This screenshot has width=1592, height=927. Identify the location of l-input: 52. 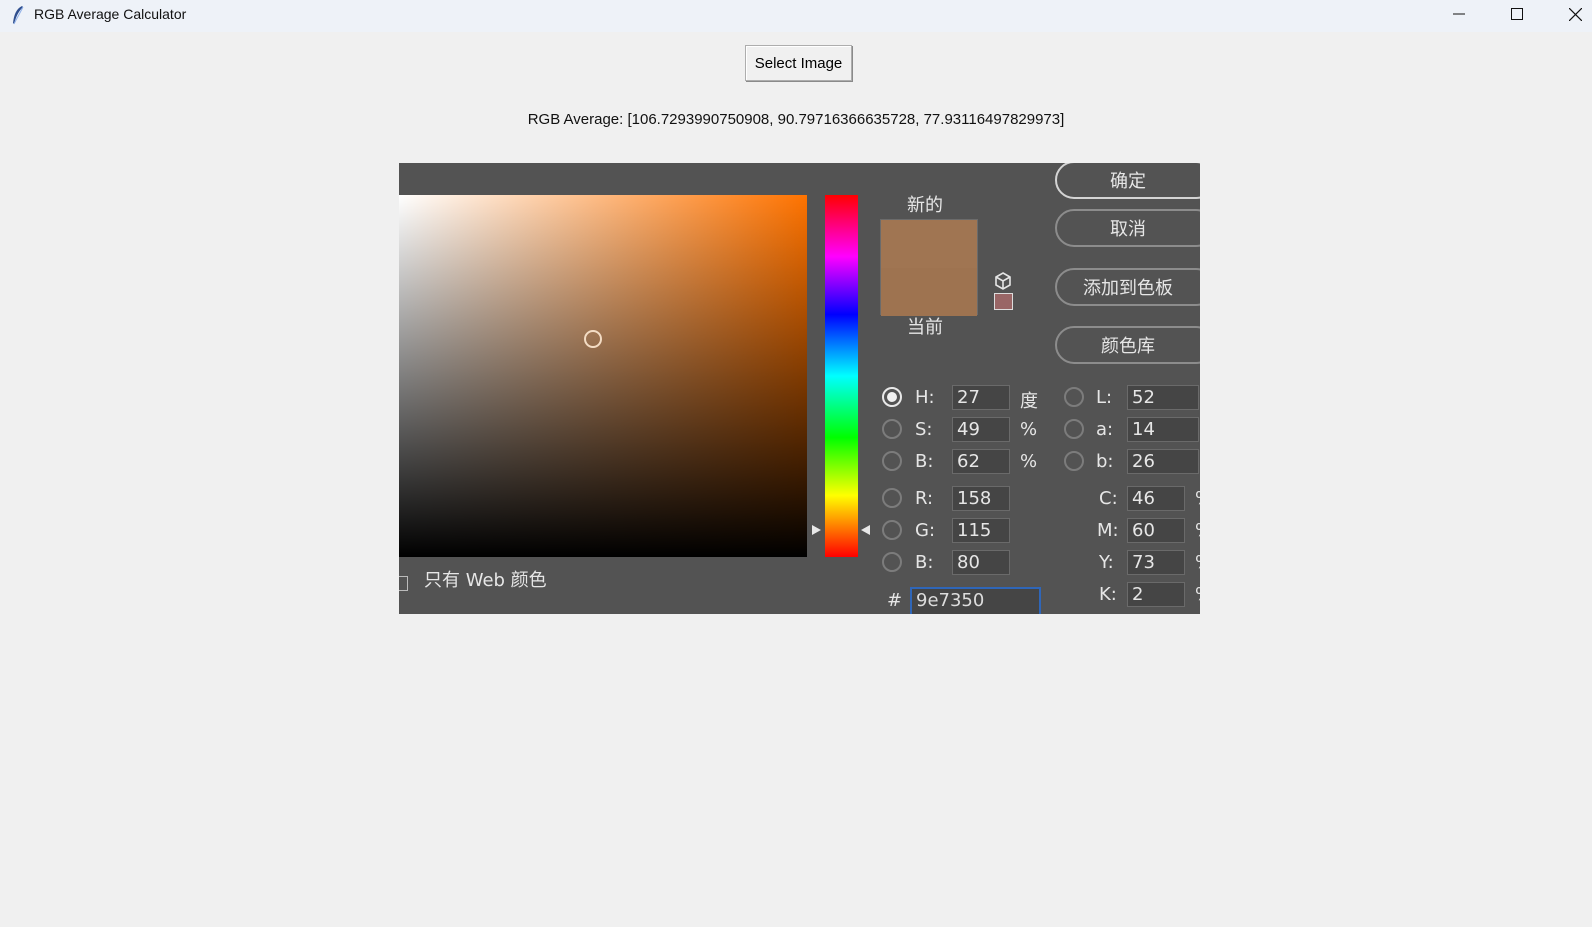
(1163, 397).